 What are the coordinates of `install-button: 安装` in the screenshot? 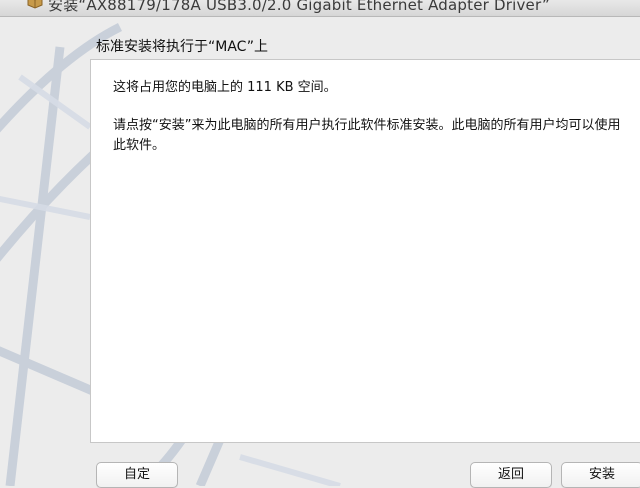 It's located at (600, 475).